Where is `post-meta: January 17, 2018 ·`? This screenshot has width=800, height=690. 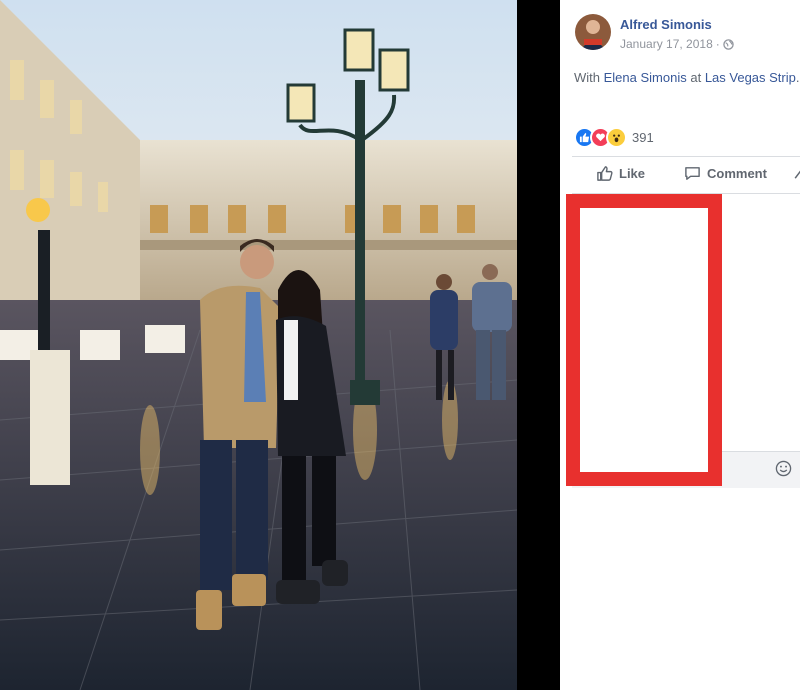
post-meta: January 17, 2018 · is located at coordinates (677, 44).